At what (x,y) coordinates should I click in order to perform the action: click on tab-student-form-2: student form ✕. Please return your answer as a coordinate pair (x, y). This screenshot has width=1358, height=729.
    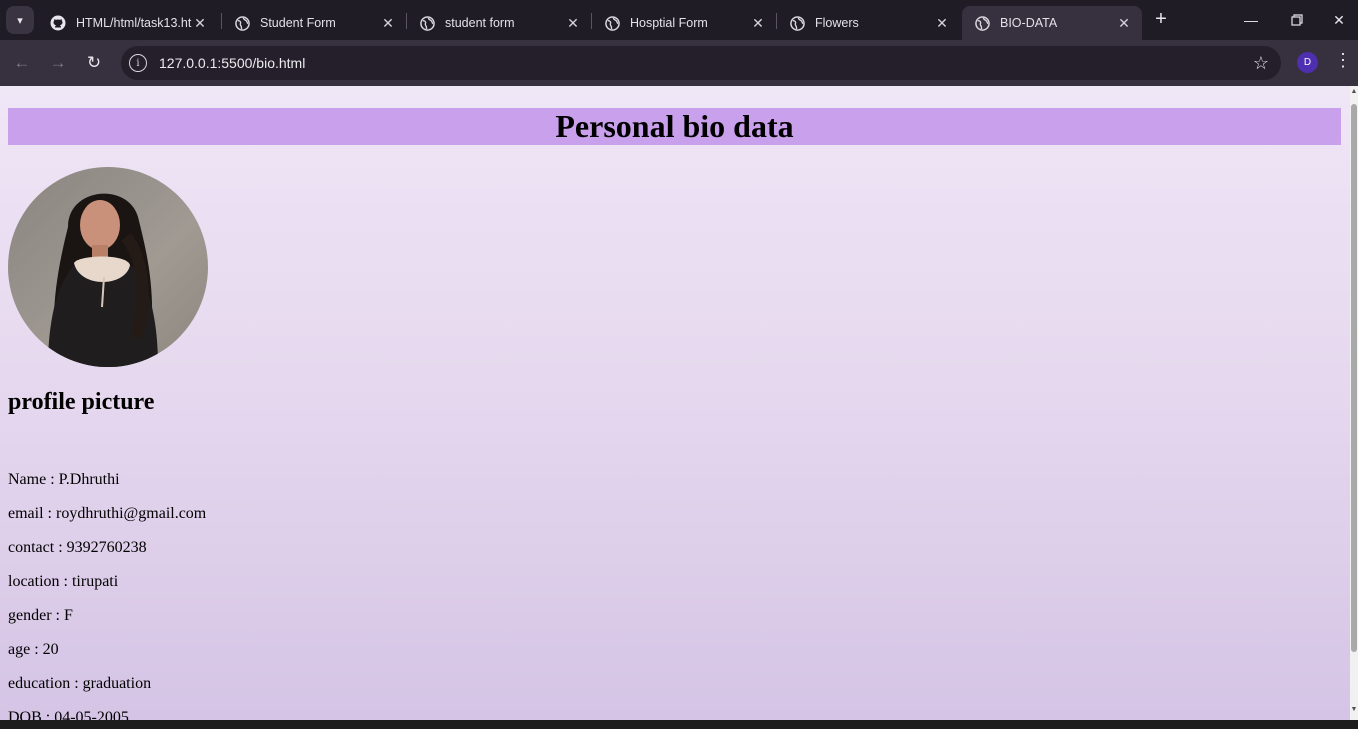
    Looking at the image, I should click on (499, 23).